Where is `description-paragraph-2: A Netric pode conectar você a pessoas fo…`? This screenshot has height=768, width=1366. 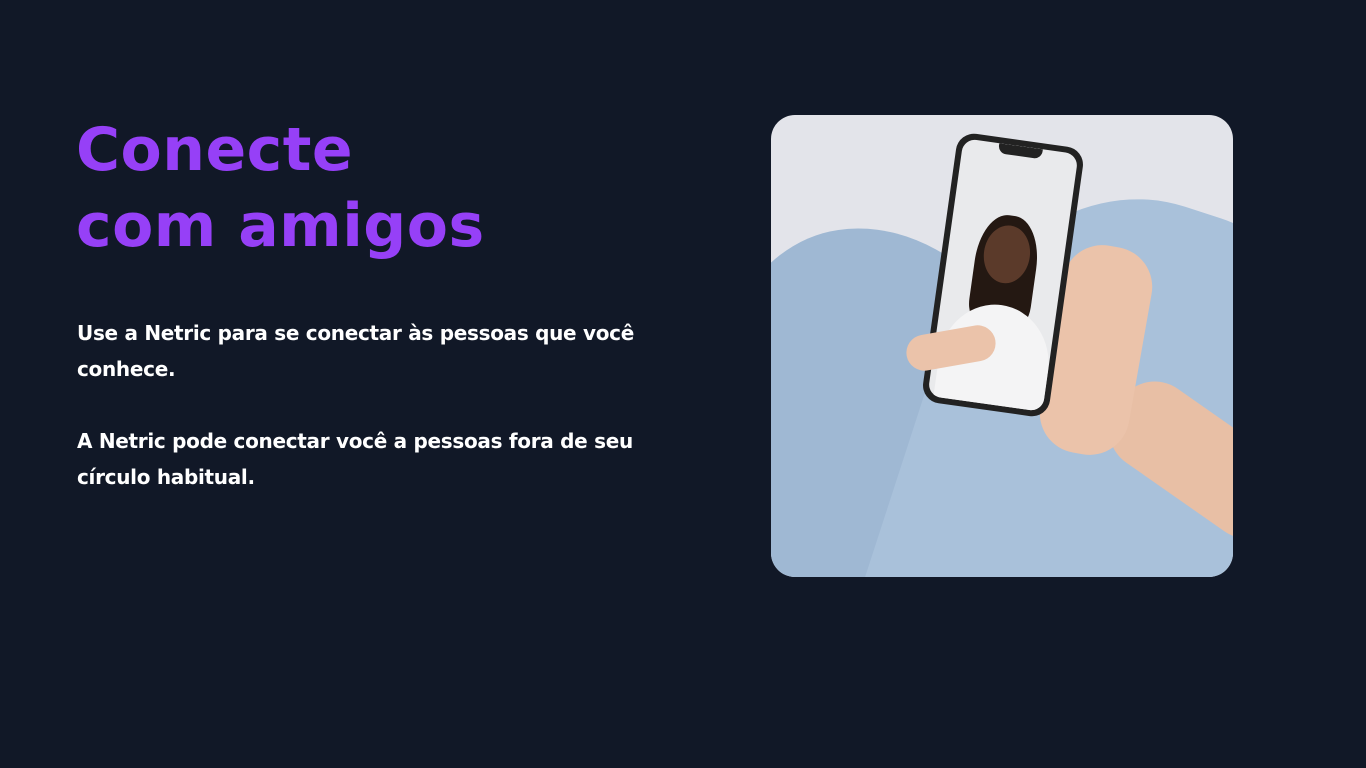
description-paragraph-2: A Netric pode conectar você a pessoas fo… is located at coordinates (355, 459).